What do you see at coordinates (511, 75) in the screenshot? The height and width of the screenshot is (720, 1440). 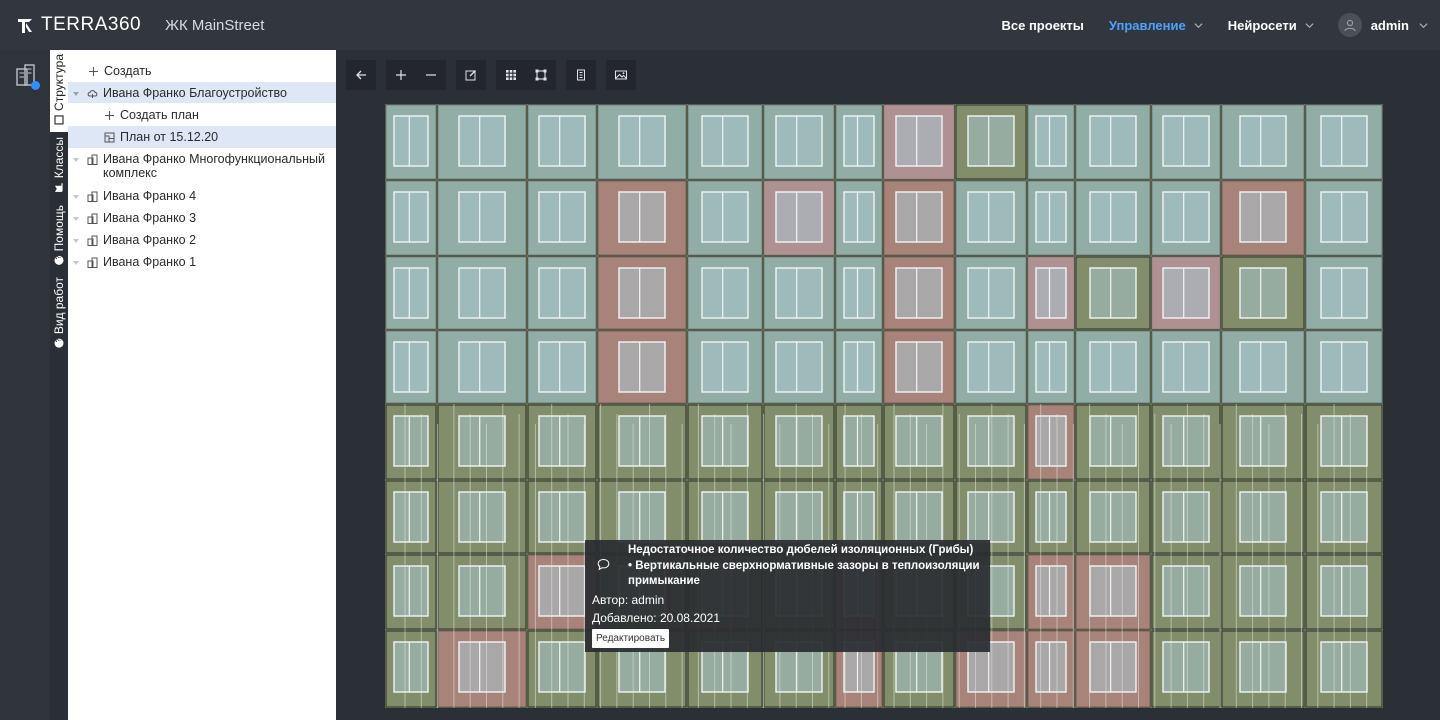 I see `grid-button` at bounding box center [511, 75].